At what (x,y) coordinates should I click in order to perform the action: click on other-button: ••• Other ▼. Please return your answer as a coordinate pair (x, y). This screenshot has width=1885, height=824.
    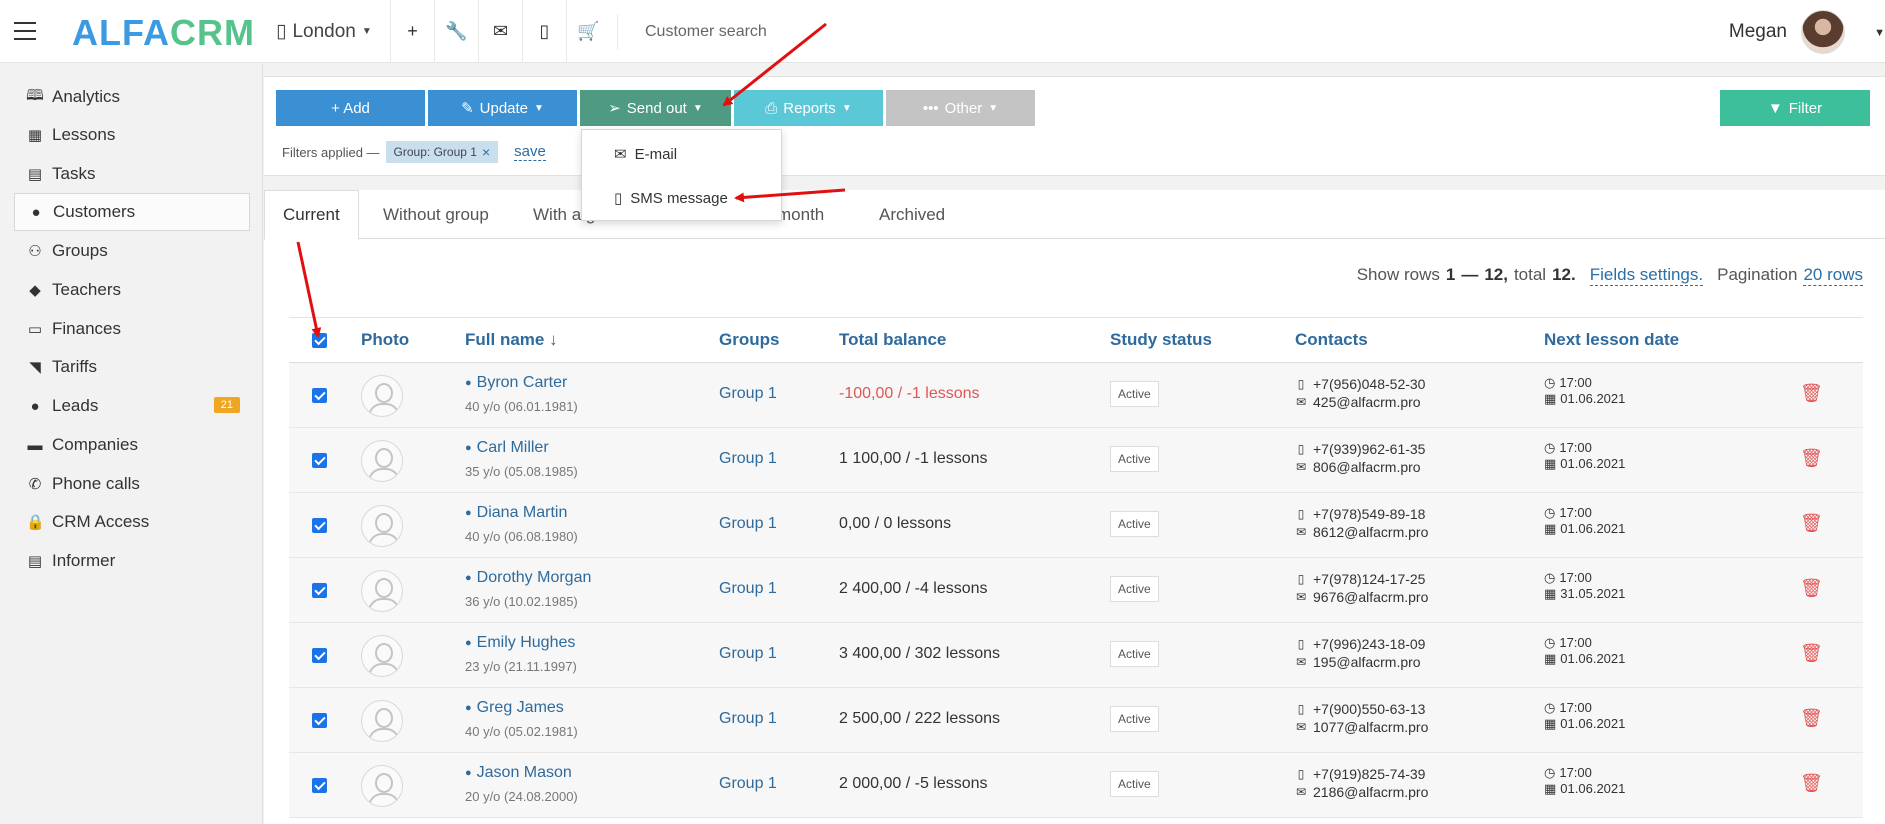
    Looking at the image, I should click on (960, 108).